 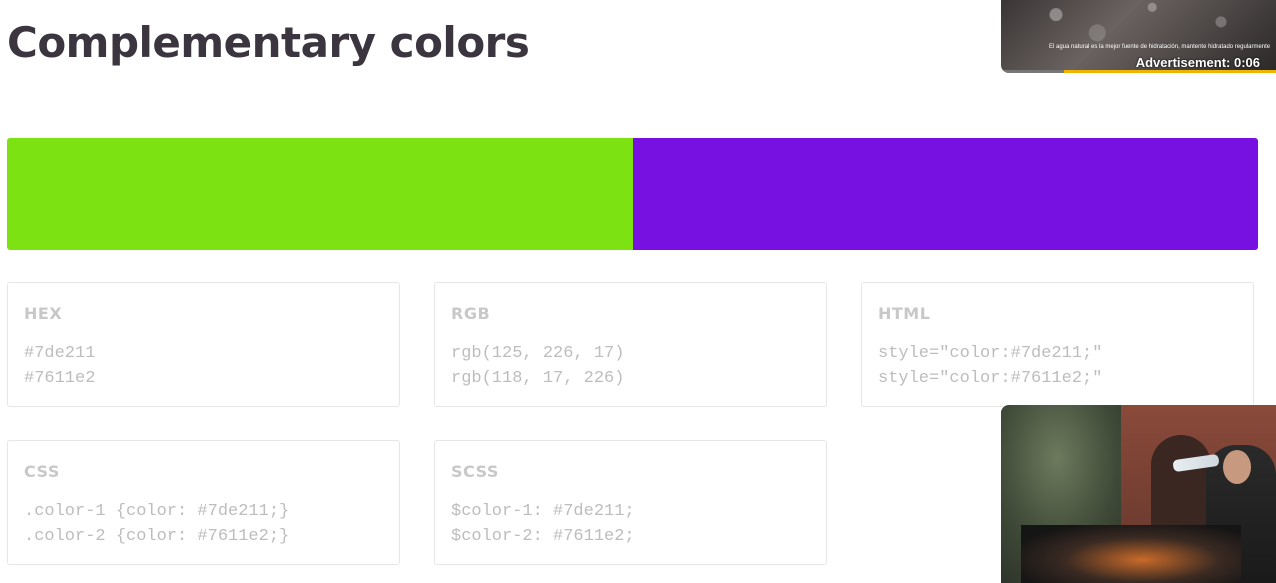 What do you see at coordinates (1170, 71) in the screenshot?
I see `ad-progress-fill` at bounding box center [1170, 71].